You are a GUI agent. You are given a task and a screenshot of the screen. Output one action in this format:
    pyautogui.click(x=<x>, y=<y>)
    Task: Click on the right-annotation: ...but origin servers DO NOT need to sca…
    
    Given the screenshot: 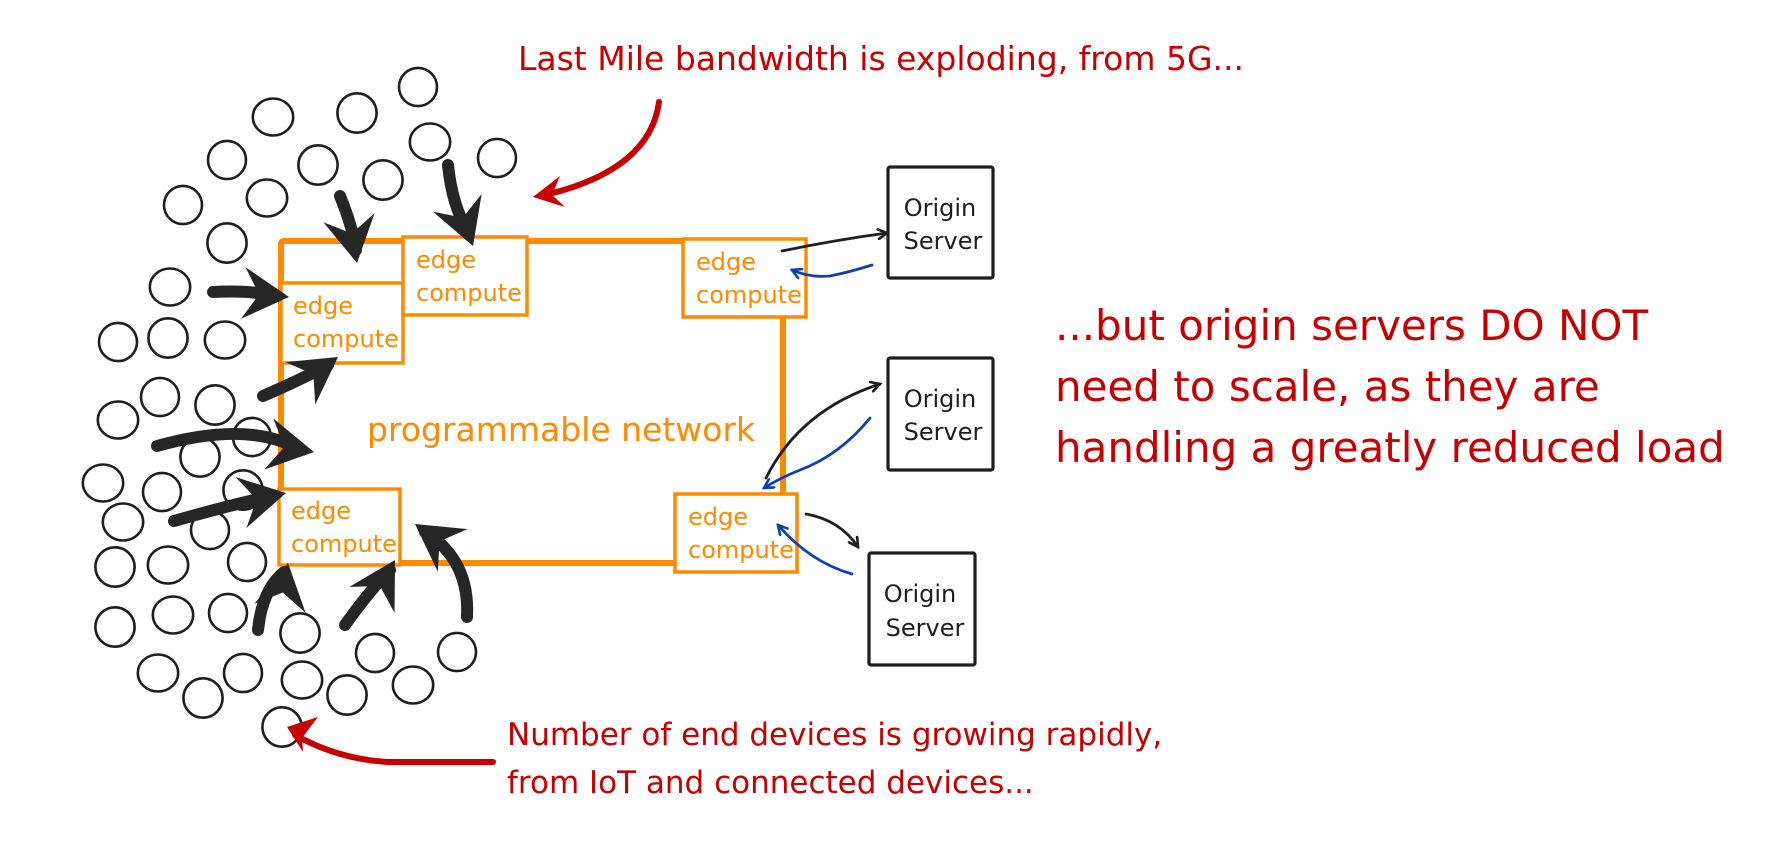 What is the action you would take?
    pyautogui.click(x=1390, y=386)
    